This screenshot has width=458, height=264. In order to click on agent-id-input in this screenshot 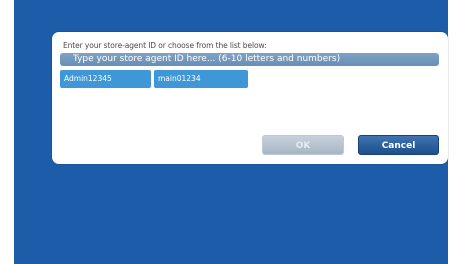, I will do `click(249, 59)`.